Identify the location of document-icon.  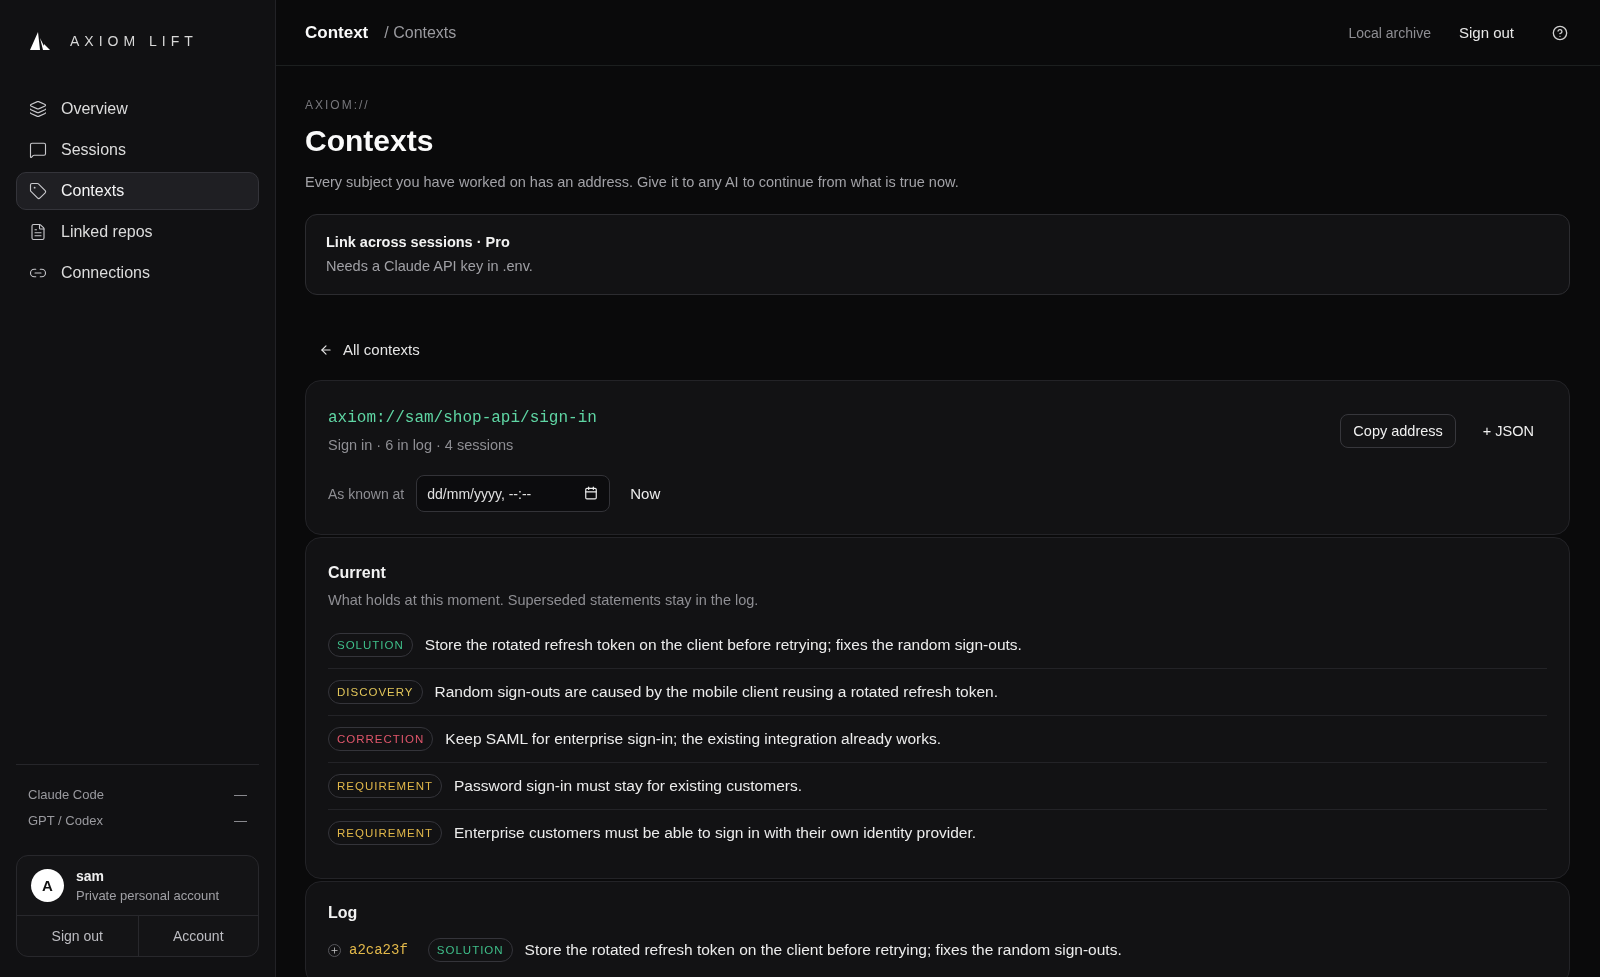
(38, 232).